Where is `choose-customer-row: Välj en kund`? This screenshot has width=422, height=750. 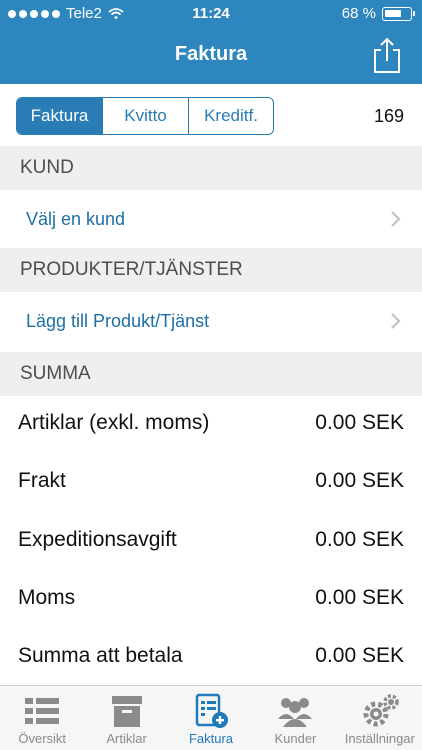
choose-customer-row: Välj en kund is located at coordinates (211, 219).